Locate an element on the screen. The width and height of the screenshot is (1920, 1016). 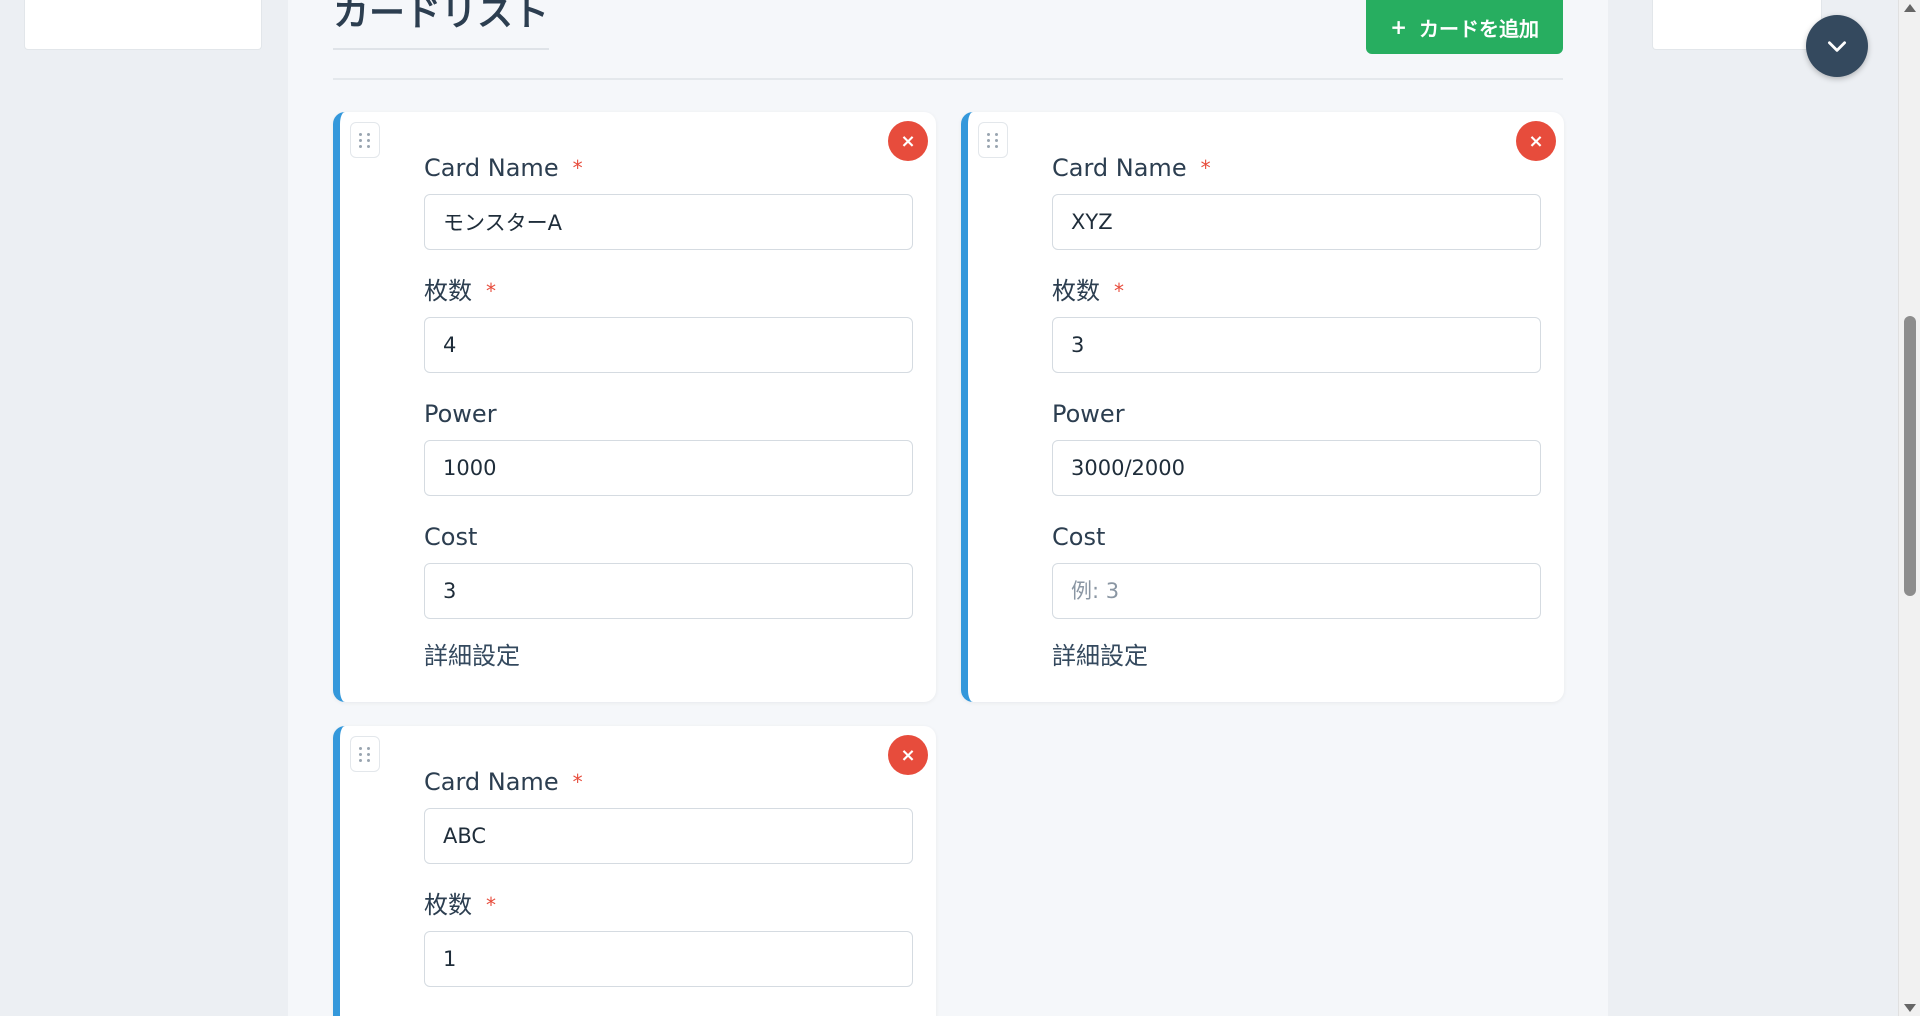
card-item: × Card Name * 枚数 * is located at coordinates (634, 871).